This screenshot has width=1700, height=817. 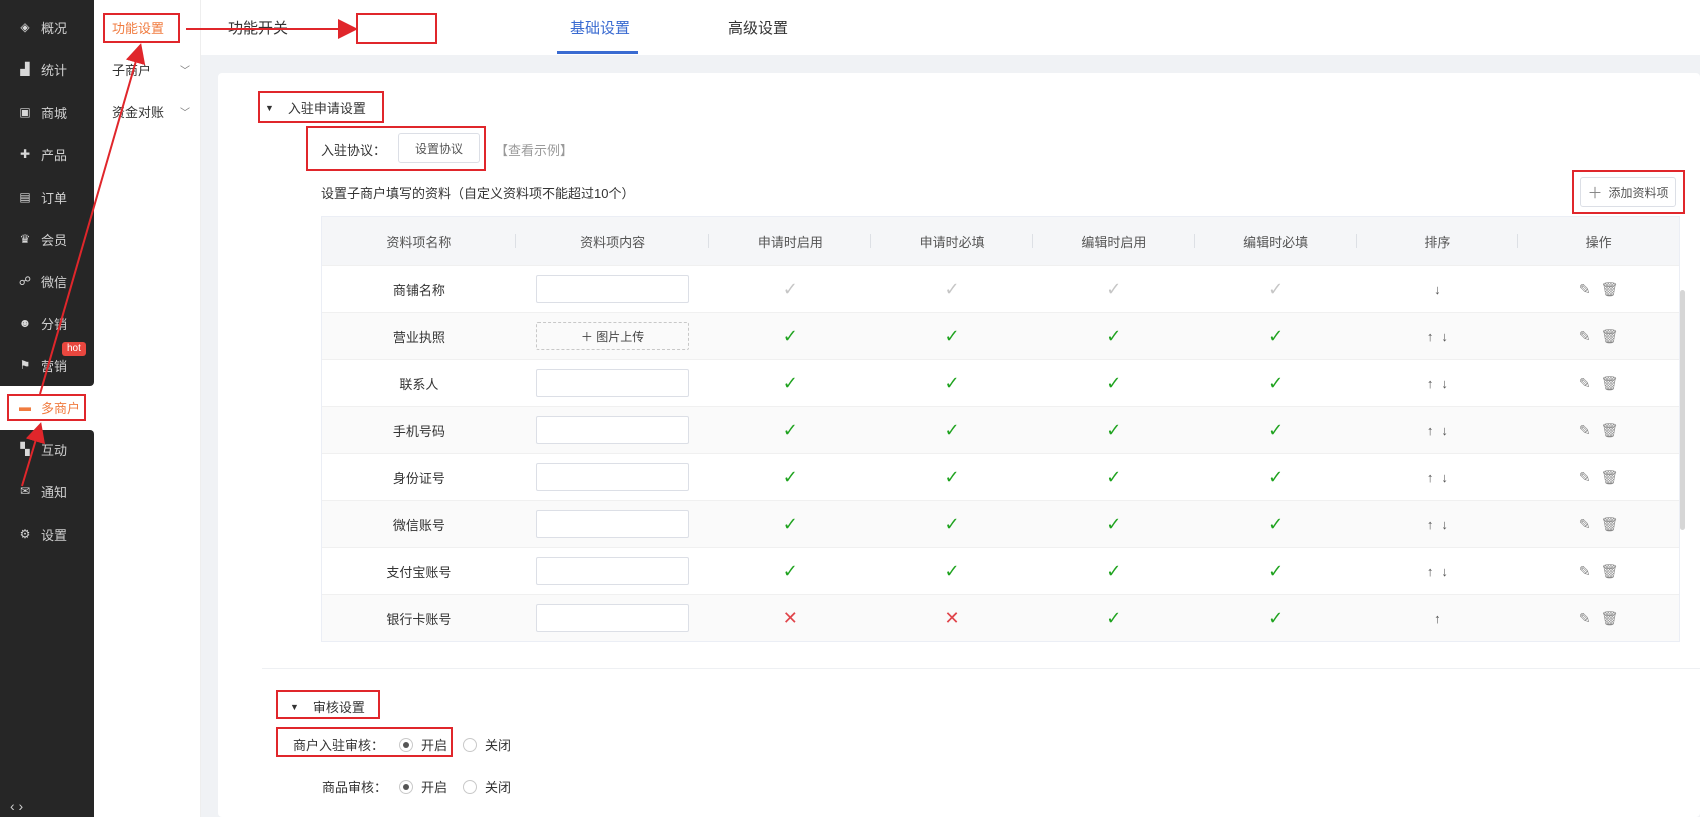 I want to click on set-agreement-button: 设置协议, so click(x=439, y=148).